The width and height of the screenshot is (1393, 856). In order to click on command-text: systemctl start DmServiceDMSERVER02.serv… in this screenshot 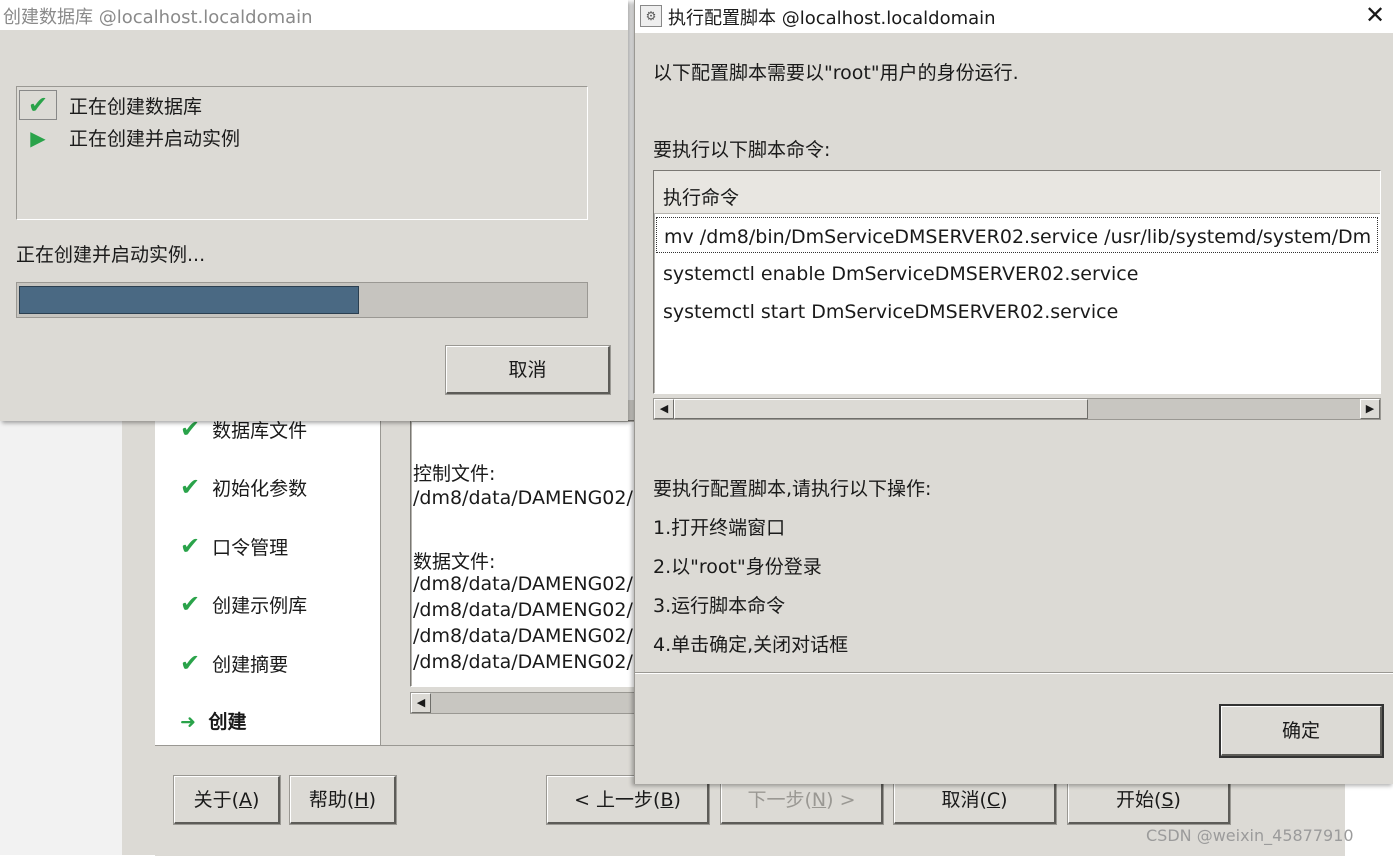, I will do `click(891, 312)`.